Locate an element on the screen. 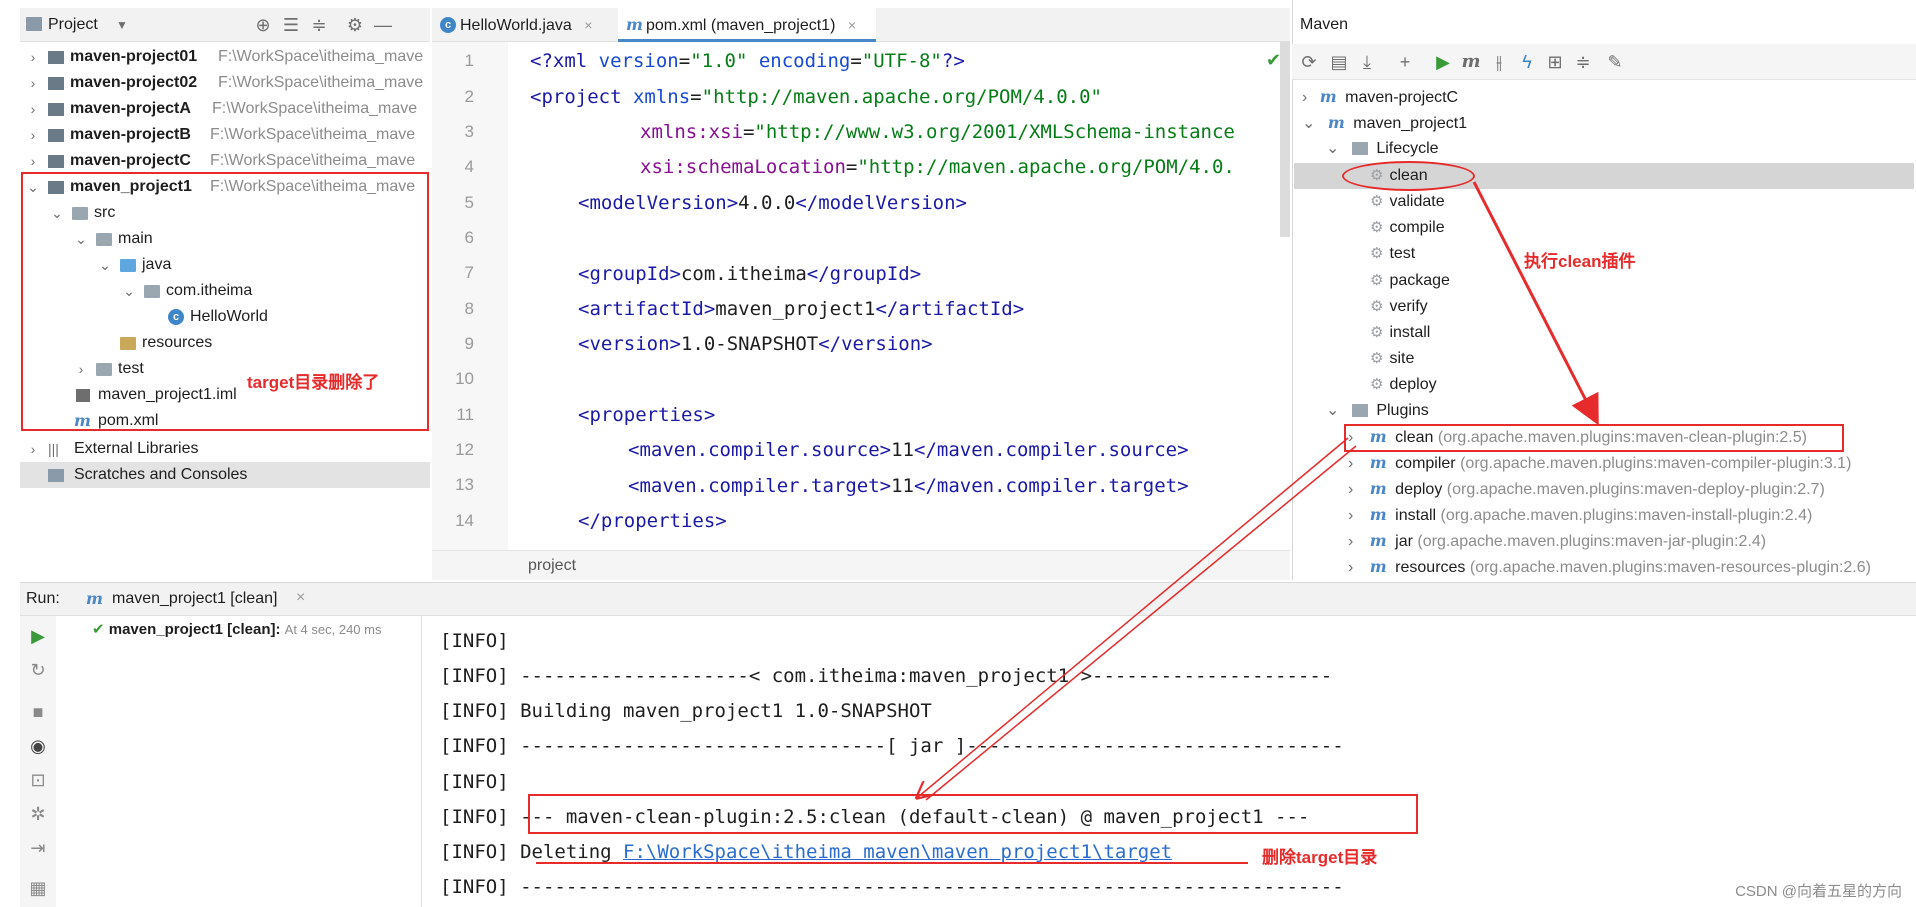  arrow-plugin-to-console-outline is located at coordinates (1141, 623).